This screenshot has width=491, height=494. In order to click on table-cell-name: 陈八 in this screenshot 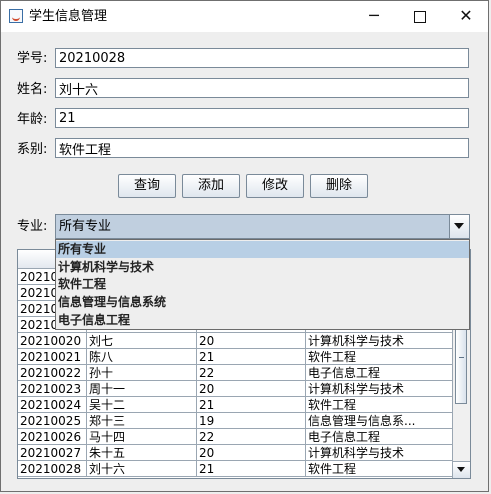, I will do `click(142, 357)`.